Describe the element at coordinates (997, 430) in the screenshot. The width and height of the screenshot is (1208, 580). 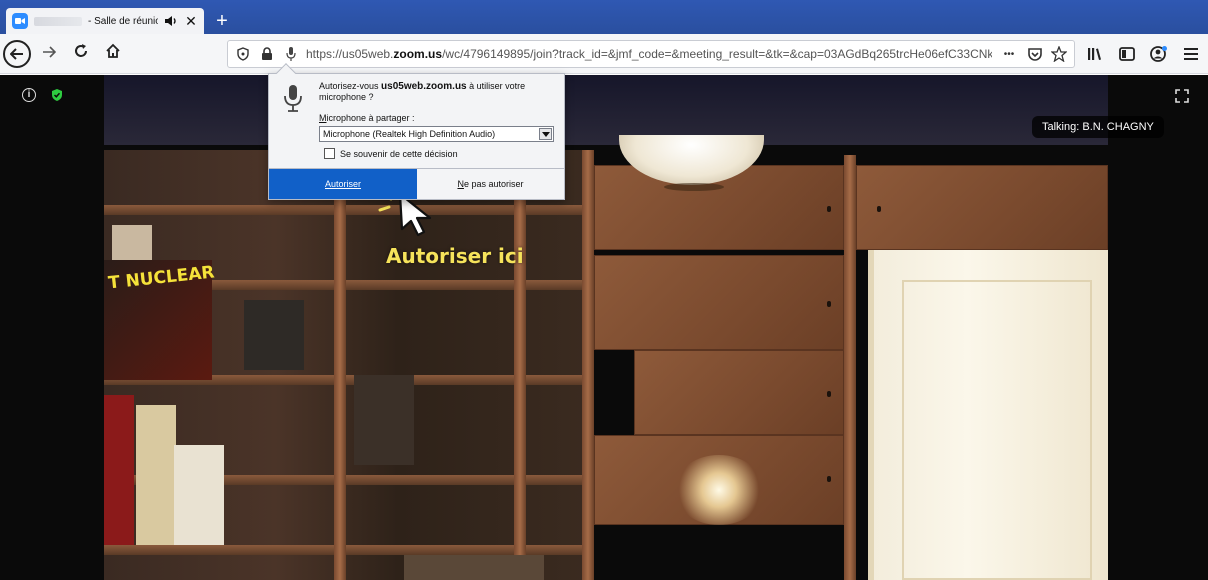
I see `door-panel` at that location.